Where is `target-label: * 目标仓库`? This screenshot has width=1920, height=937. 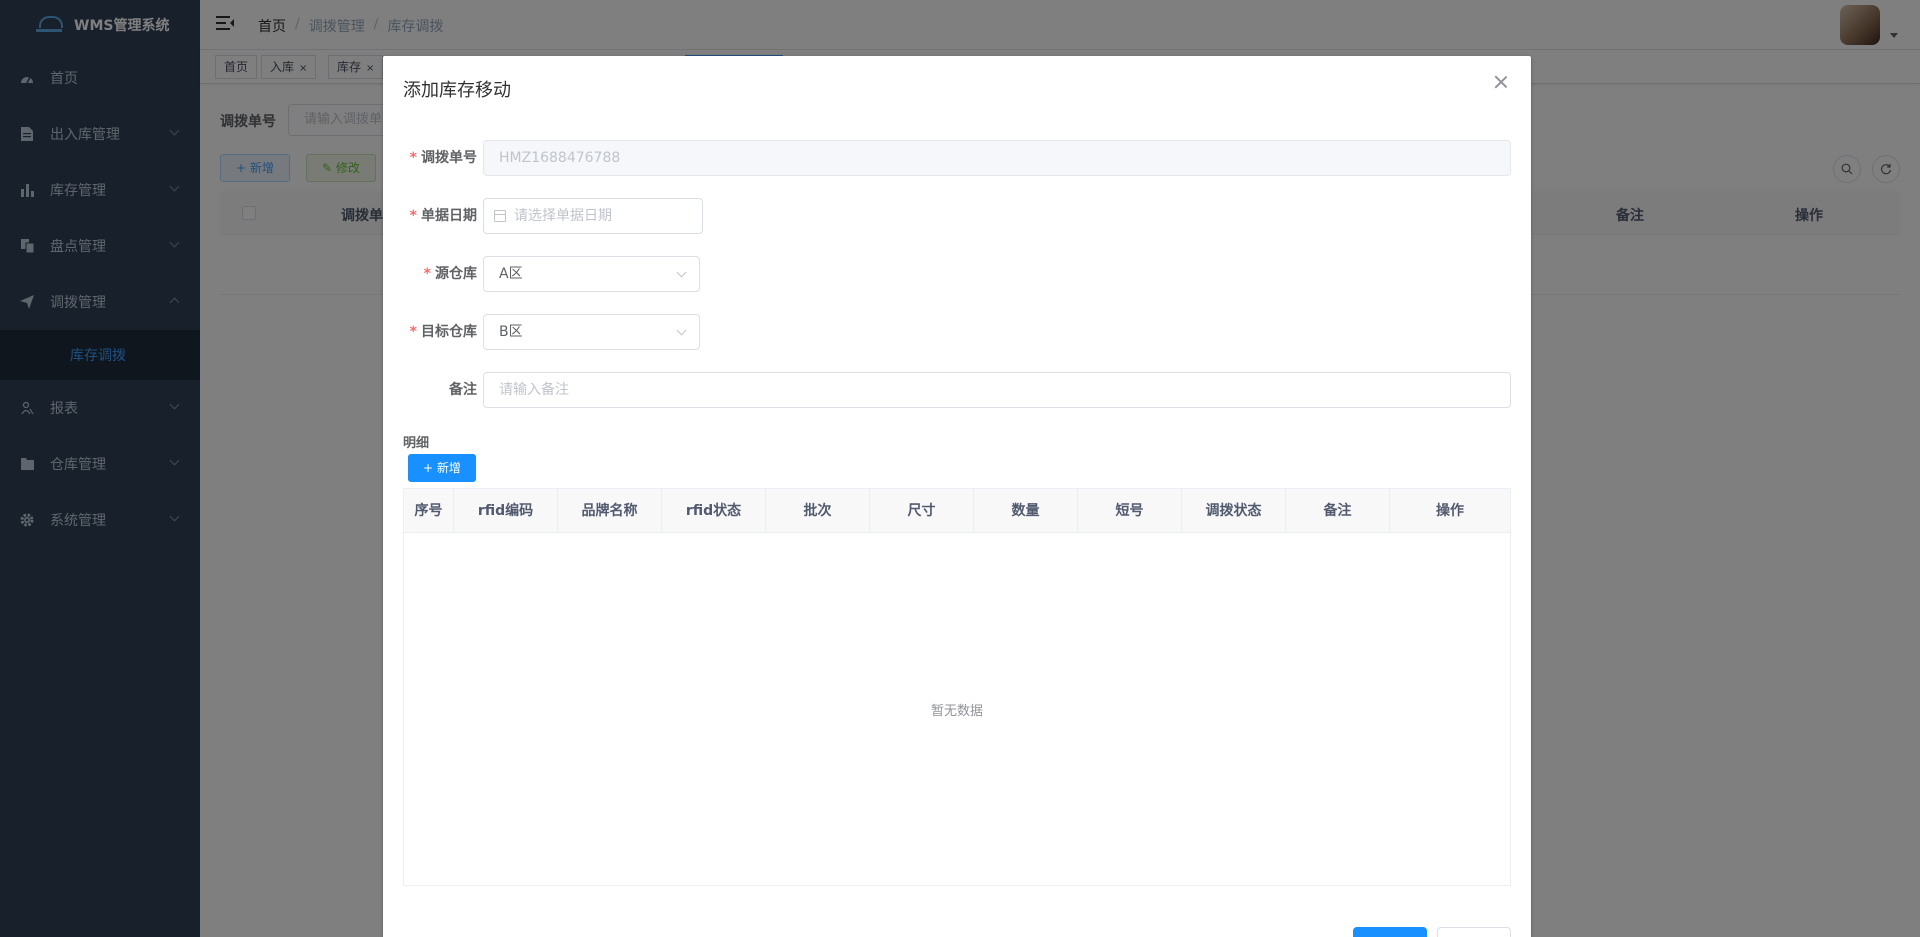 target-label: * 目标仓库 is located at coordinates (443, 332).